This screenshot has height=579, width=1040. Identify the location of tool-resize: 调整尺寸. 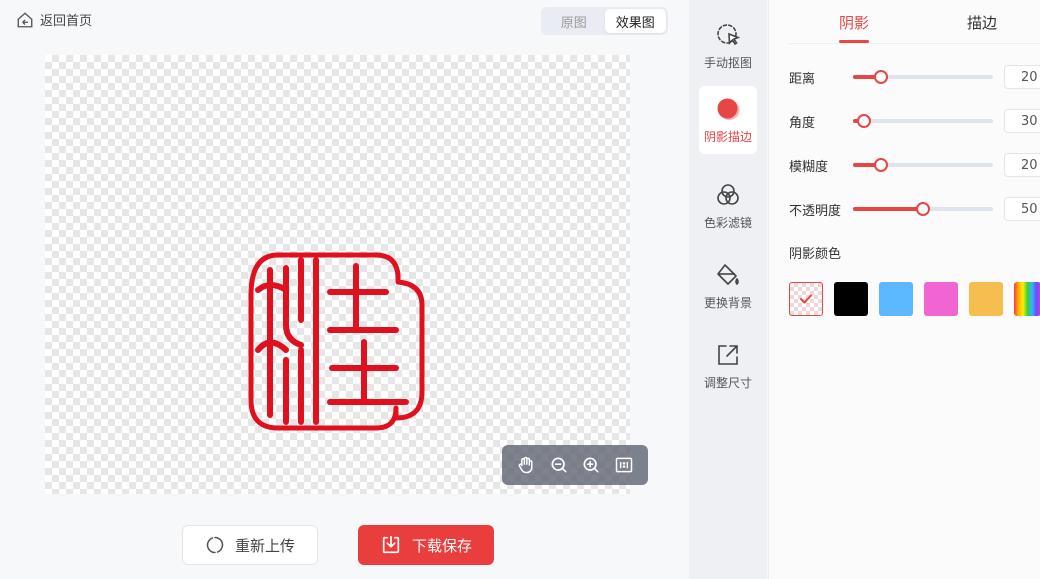
(728, 366).